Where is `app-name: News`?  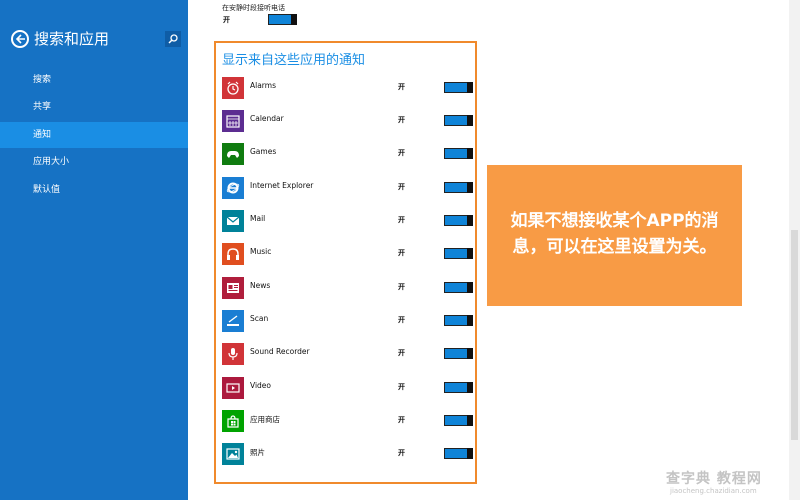 app-name: News is located at coordinates (260, 285).